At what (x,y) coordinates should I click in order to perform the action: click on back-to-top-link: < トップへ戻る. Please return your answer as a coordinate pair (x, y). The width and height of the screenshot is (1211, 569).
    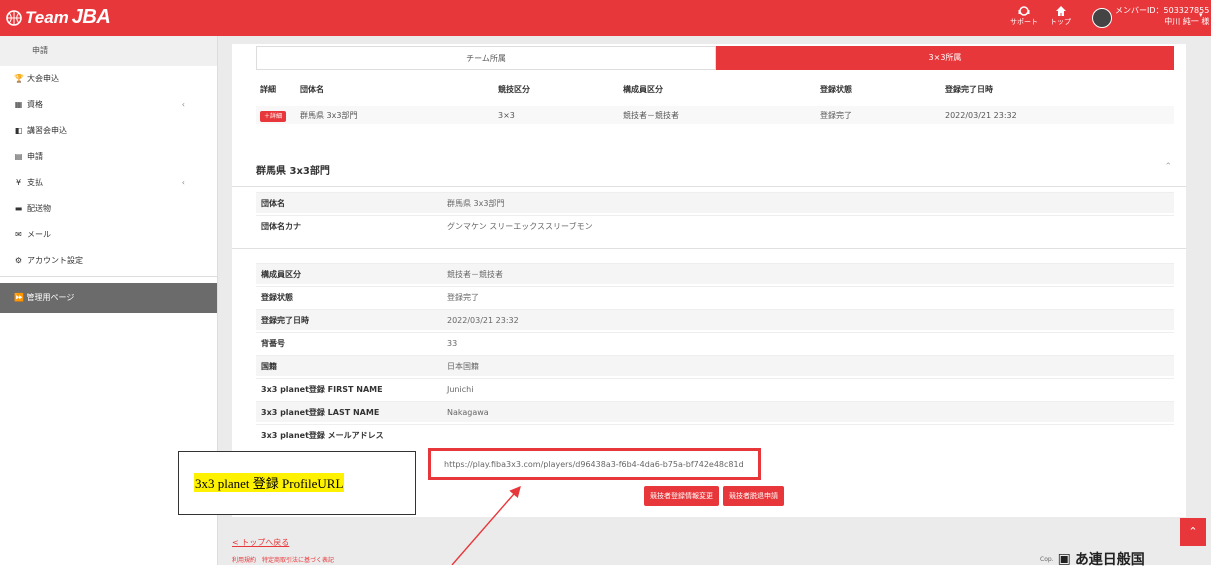
    Looking at the image, I should click on (260, 542).